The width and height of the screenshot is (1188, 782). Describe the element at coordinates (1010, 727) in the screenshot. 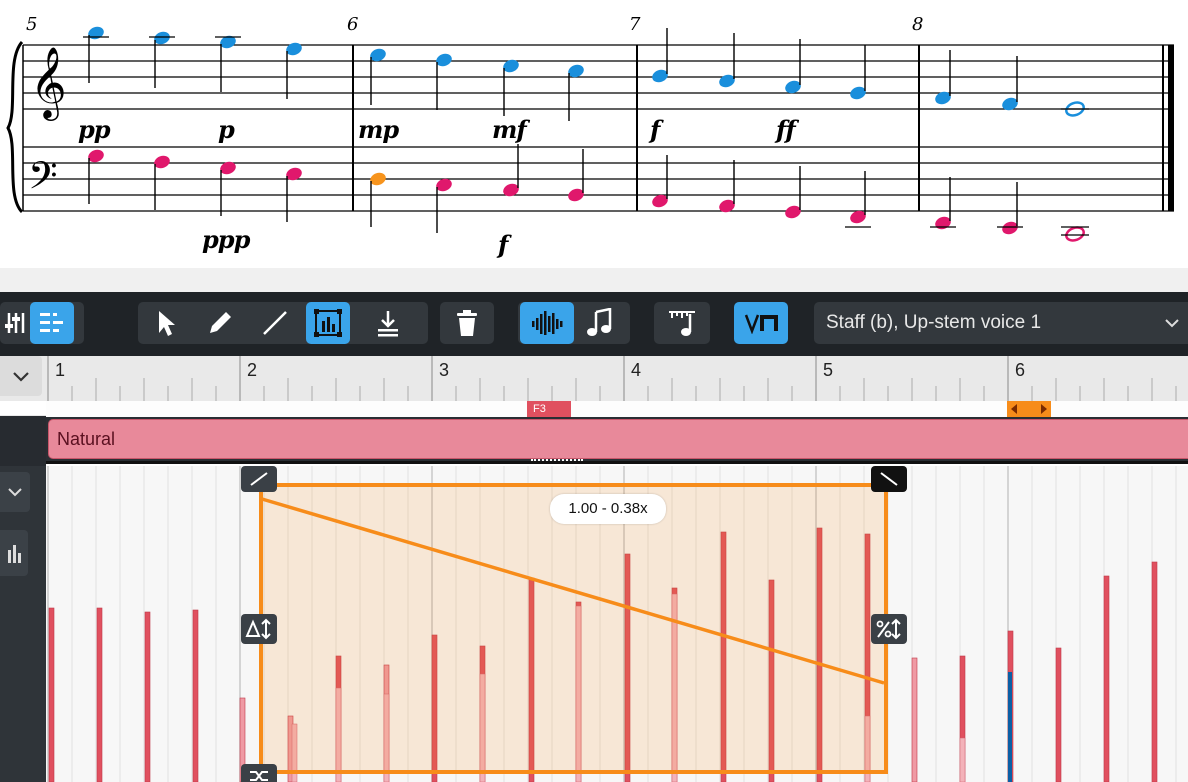

I see `velocity-bar-selected` at that location.